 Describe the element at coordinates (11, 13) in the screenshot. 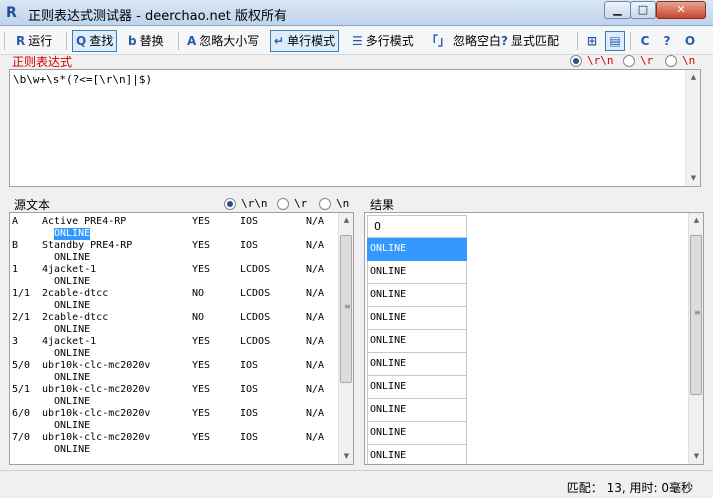

I see `app-icon: R` at that location.